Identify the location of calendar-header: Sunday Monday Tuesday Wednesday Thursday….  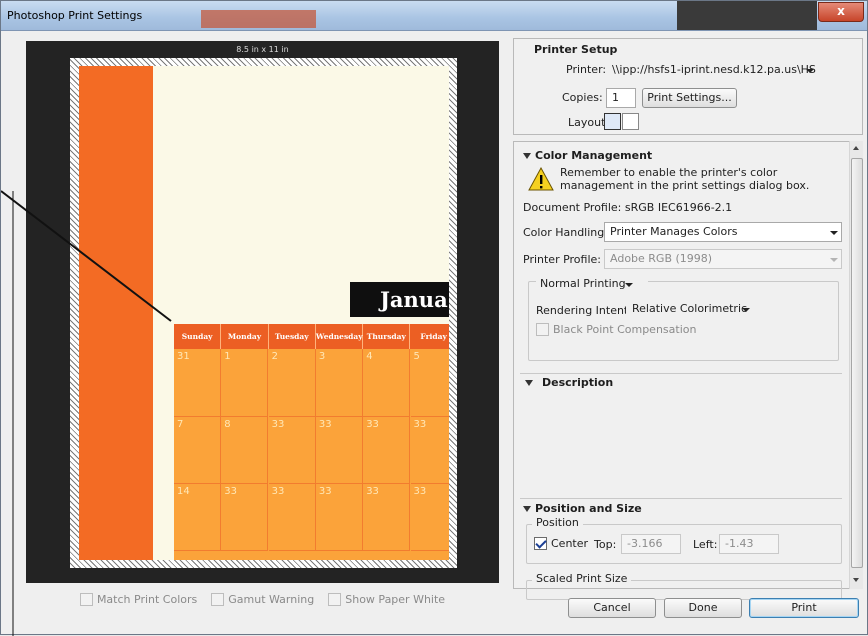
(311, 336).